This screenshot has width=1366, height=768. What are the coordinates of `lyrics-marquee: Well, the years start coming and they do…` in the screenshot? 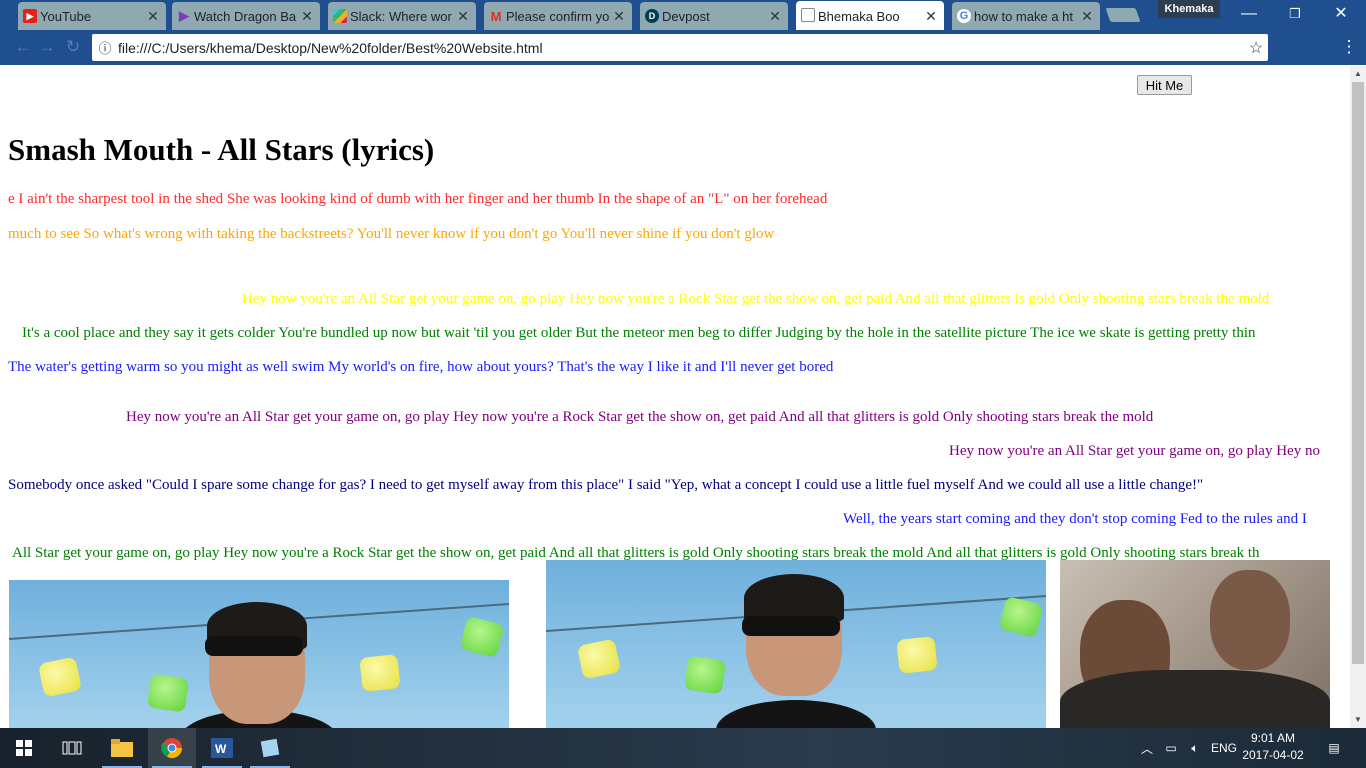 It's located at (1075, 519).